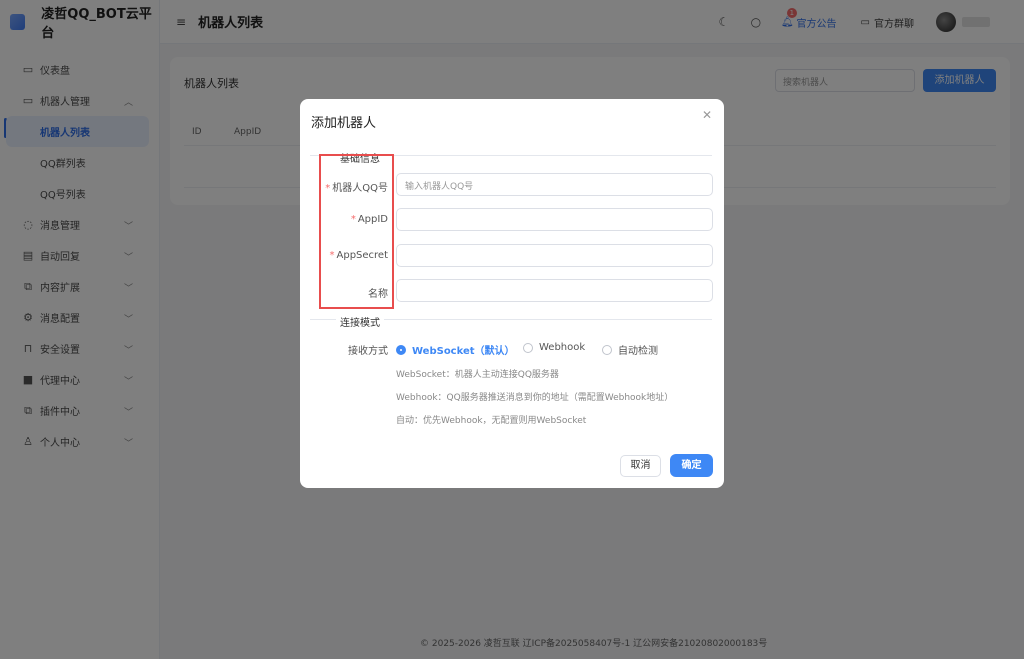 The width and height of the screenshot is (1024, 659). Describe the element at coordinates (554, 255) in the screenshot. I see `appsecret-input` at that location.